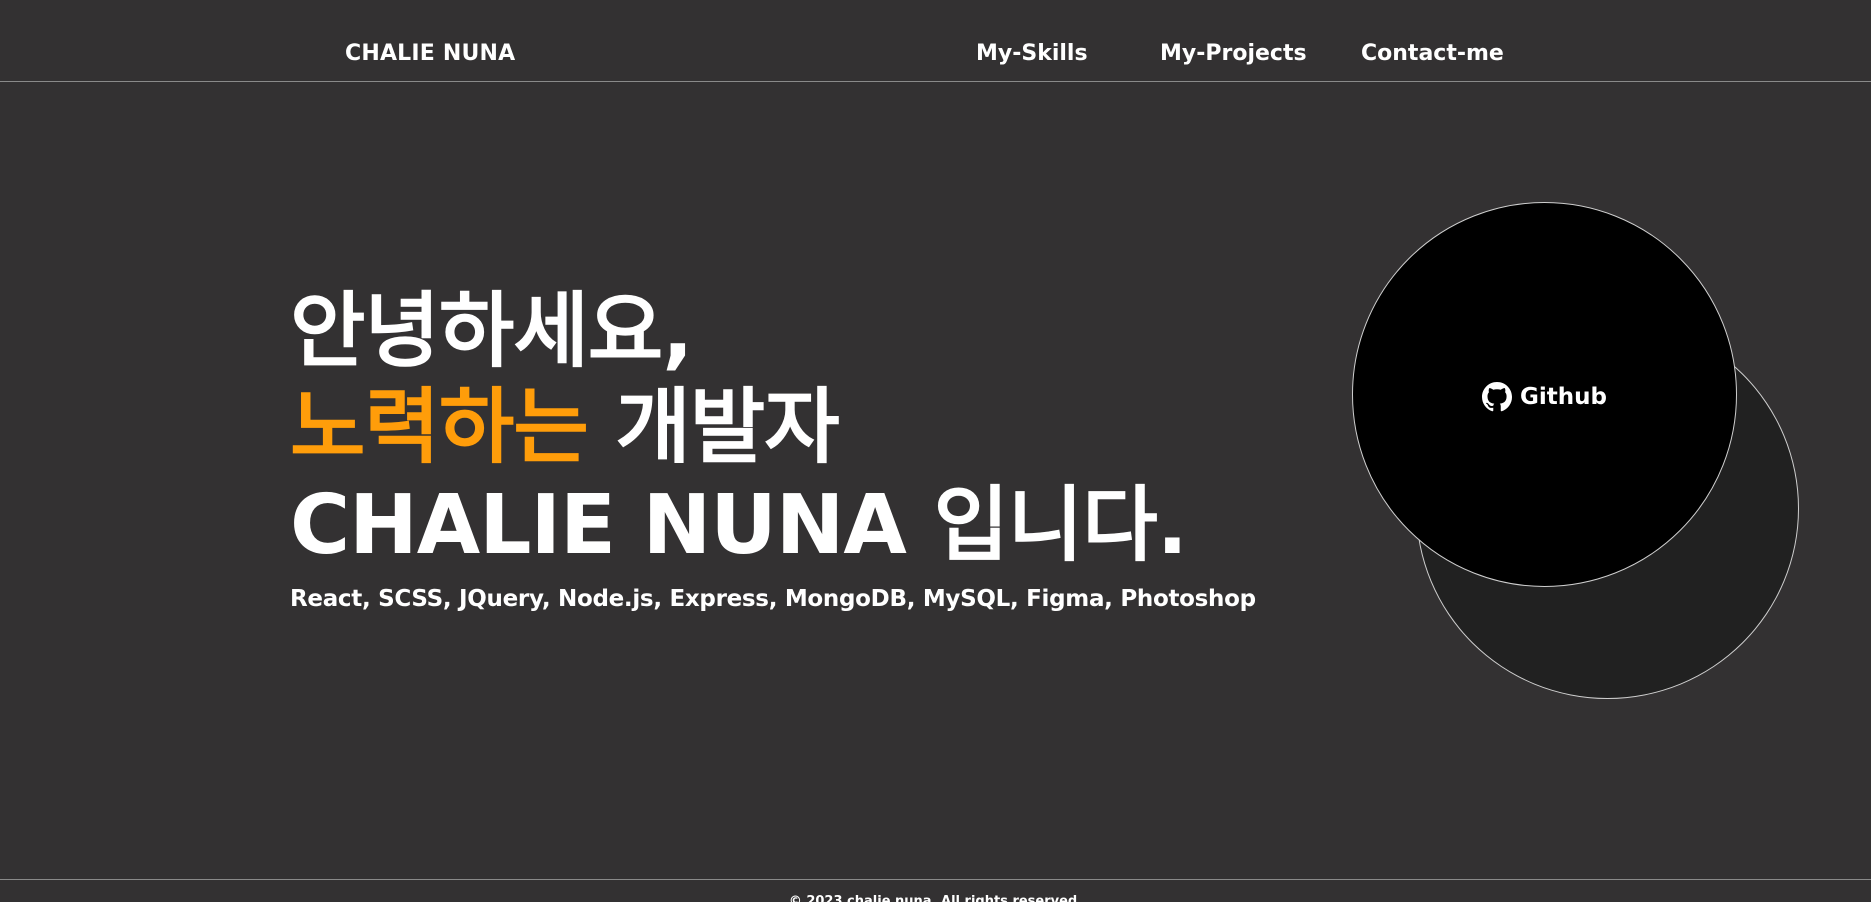  I want to click on site-footer: © 2023 chalie nuna. All rights reserved., so click(935, 890).